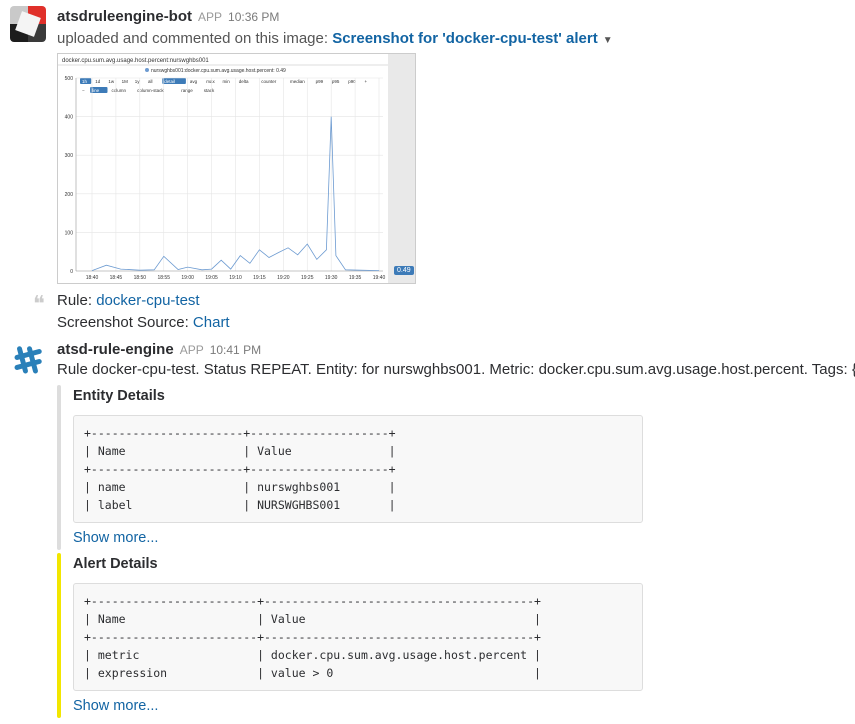 This screenshot has height=724, width=855. What do you see at coordinates (283, 278) in the screenshot?
I see `x-tick-label: 19:20` at bounding box center [283, 278].